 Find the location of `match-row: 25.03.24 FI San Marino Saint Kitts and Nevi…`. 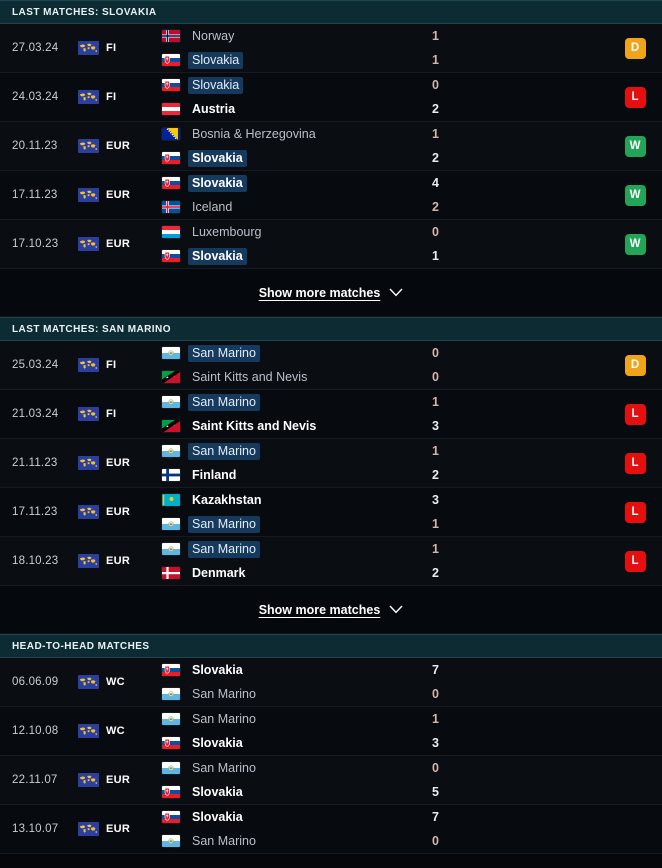

match-row: 25.03.24 FI San Marino Saint Kitts and Nevi… is located at coordinates (331, 365).